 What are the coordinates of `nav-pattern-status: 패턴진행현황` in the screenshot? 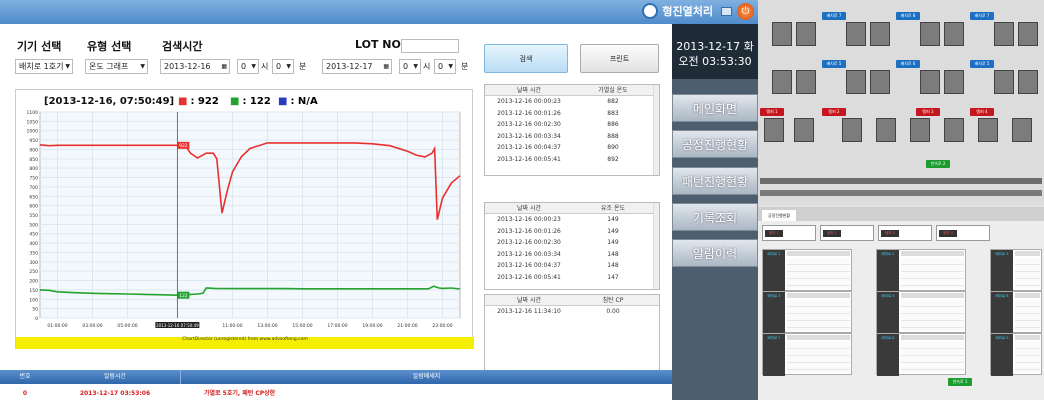 It's located at (715, 181).